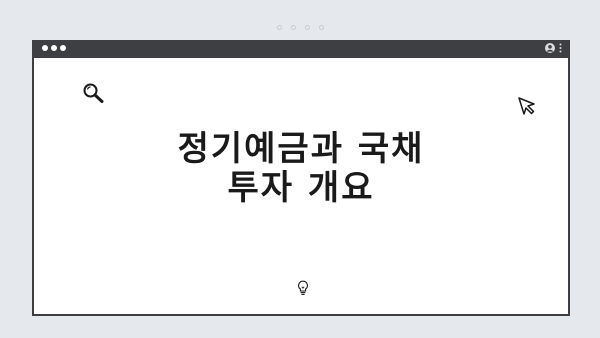 The image size is (600, 338). I want to click on more-vertical-icon, so click(560, 48).